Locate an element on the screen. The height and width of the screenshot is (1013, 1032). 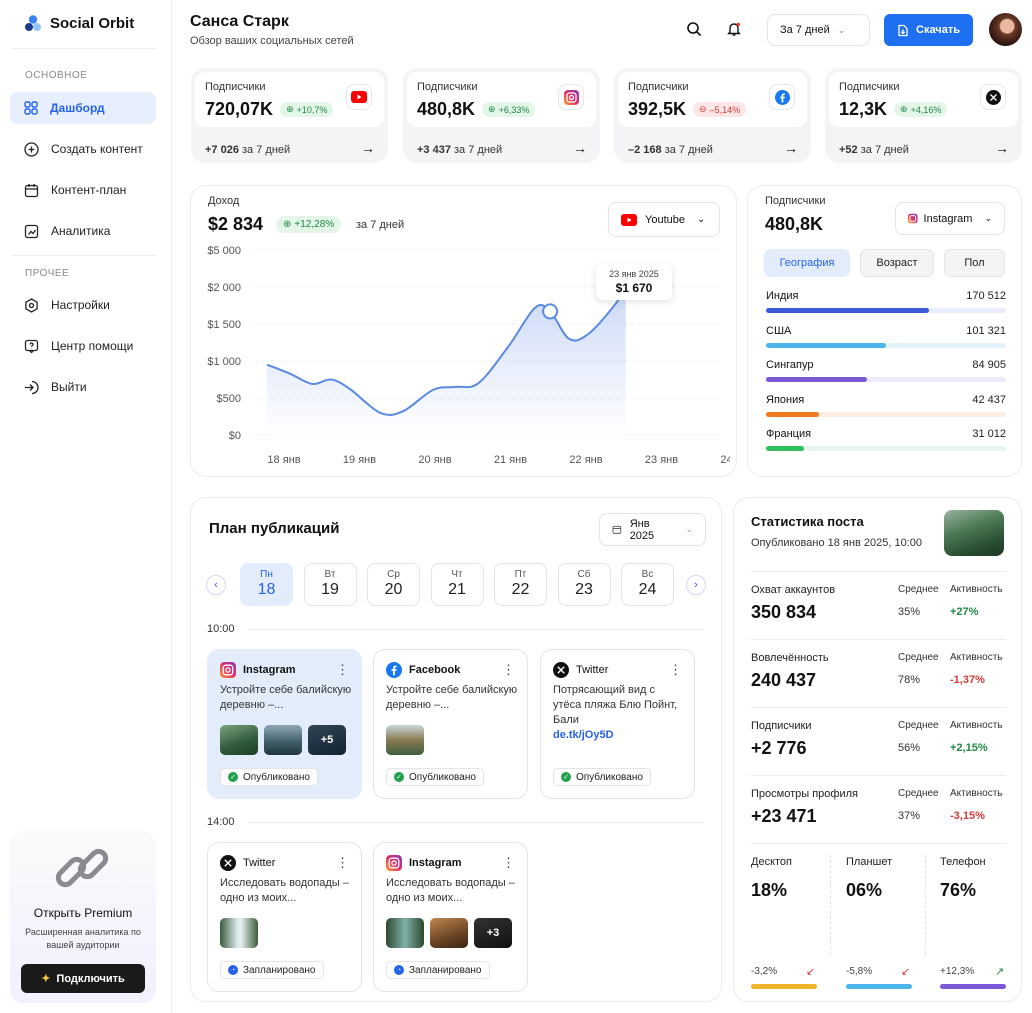
day-number: 24 is located at coordinates (647, 589).